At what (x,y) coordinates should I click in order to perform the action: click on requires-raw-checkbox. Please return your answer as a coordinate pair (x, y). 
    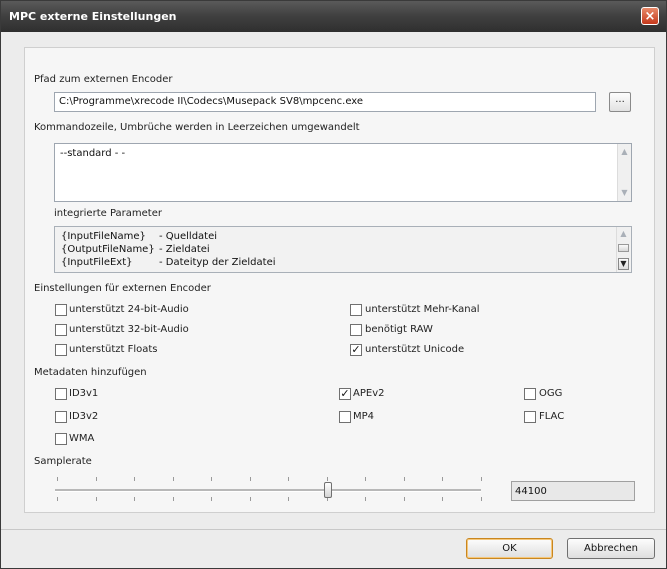
    Looking at the image, I should click on (356, 330).